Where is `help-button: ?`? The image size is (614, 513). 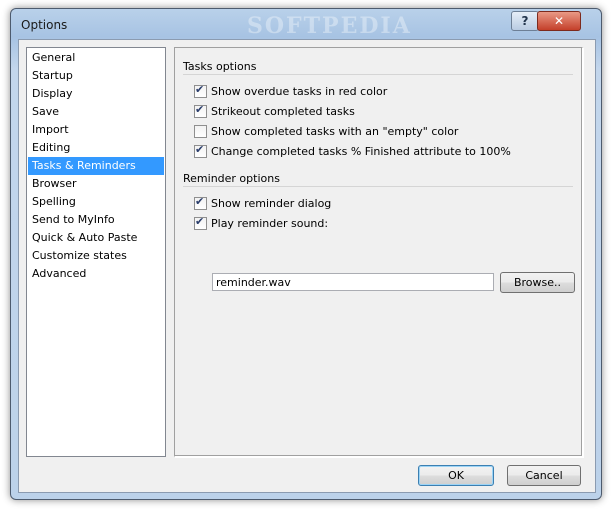
help-button: ? is located at coordinates (525, 21).